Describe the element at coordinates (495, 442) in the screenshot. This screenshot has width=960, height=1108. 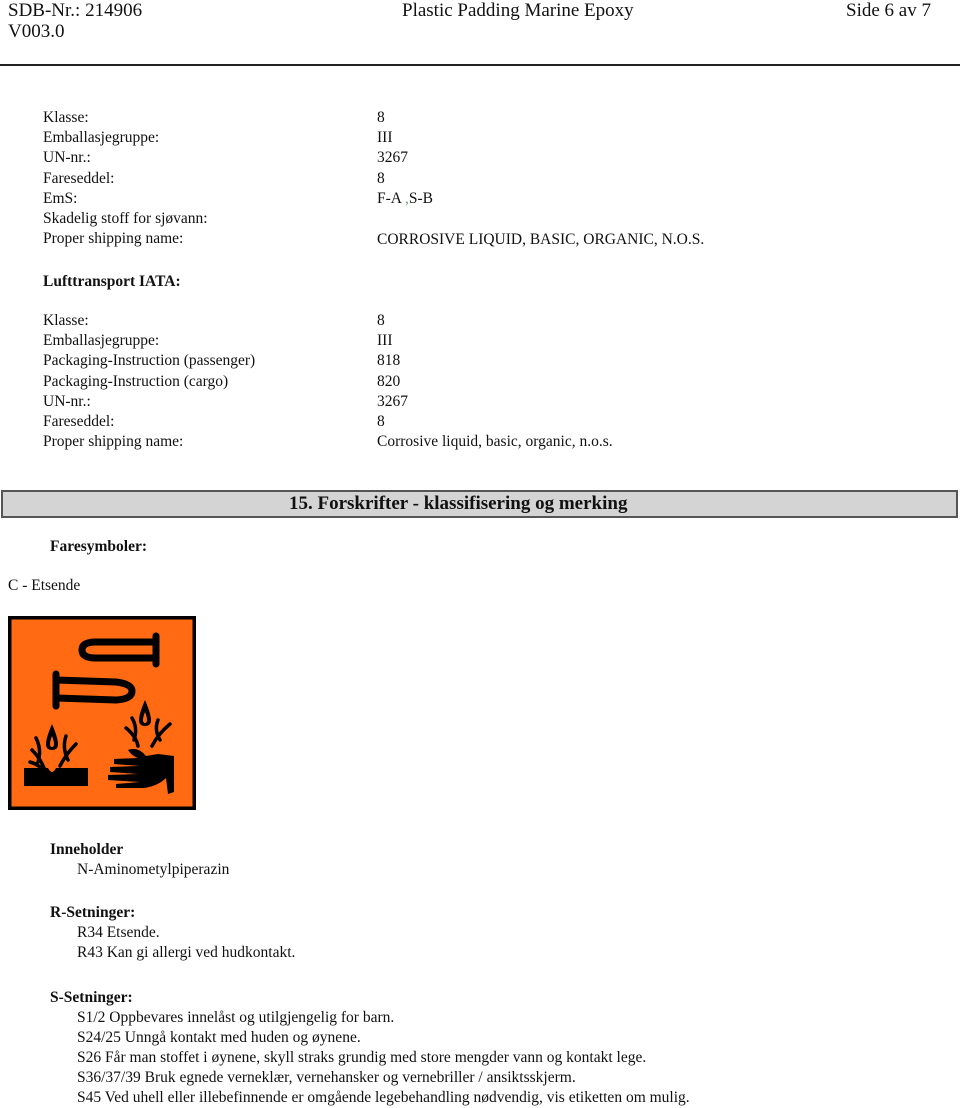
I see `row-value: Corrosive liquid, basic, organic, n.o.s.` at that location.